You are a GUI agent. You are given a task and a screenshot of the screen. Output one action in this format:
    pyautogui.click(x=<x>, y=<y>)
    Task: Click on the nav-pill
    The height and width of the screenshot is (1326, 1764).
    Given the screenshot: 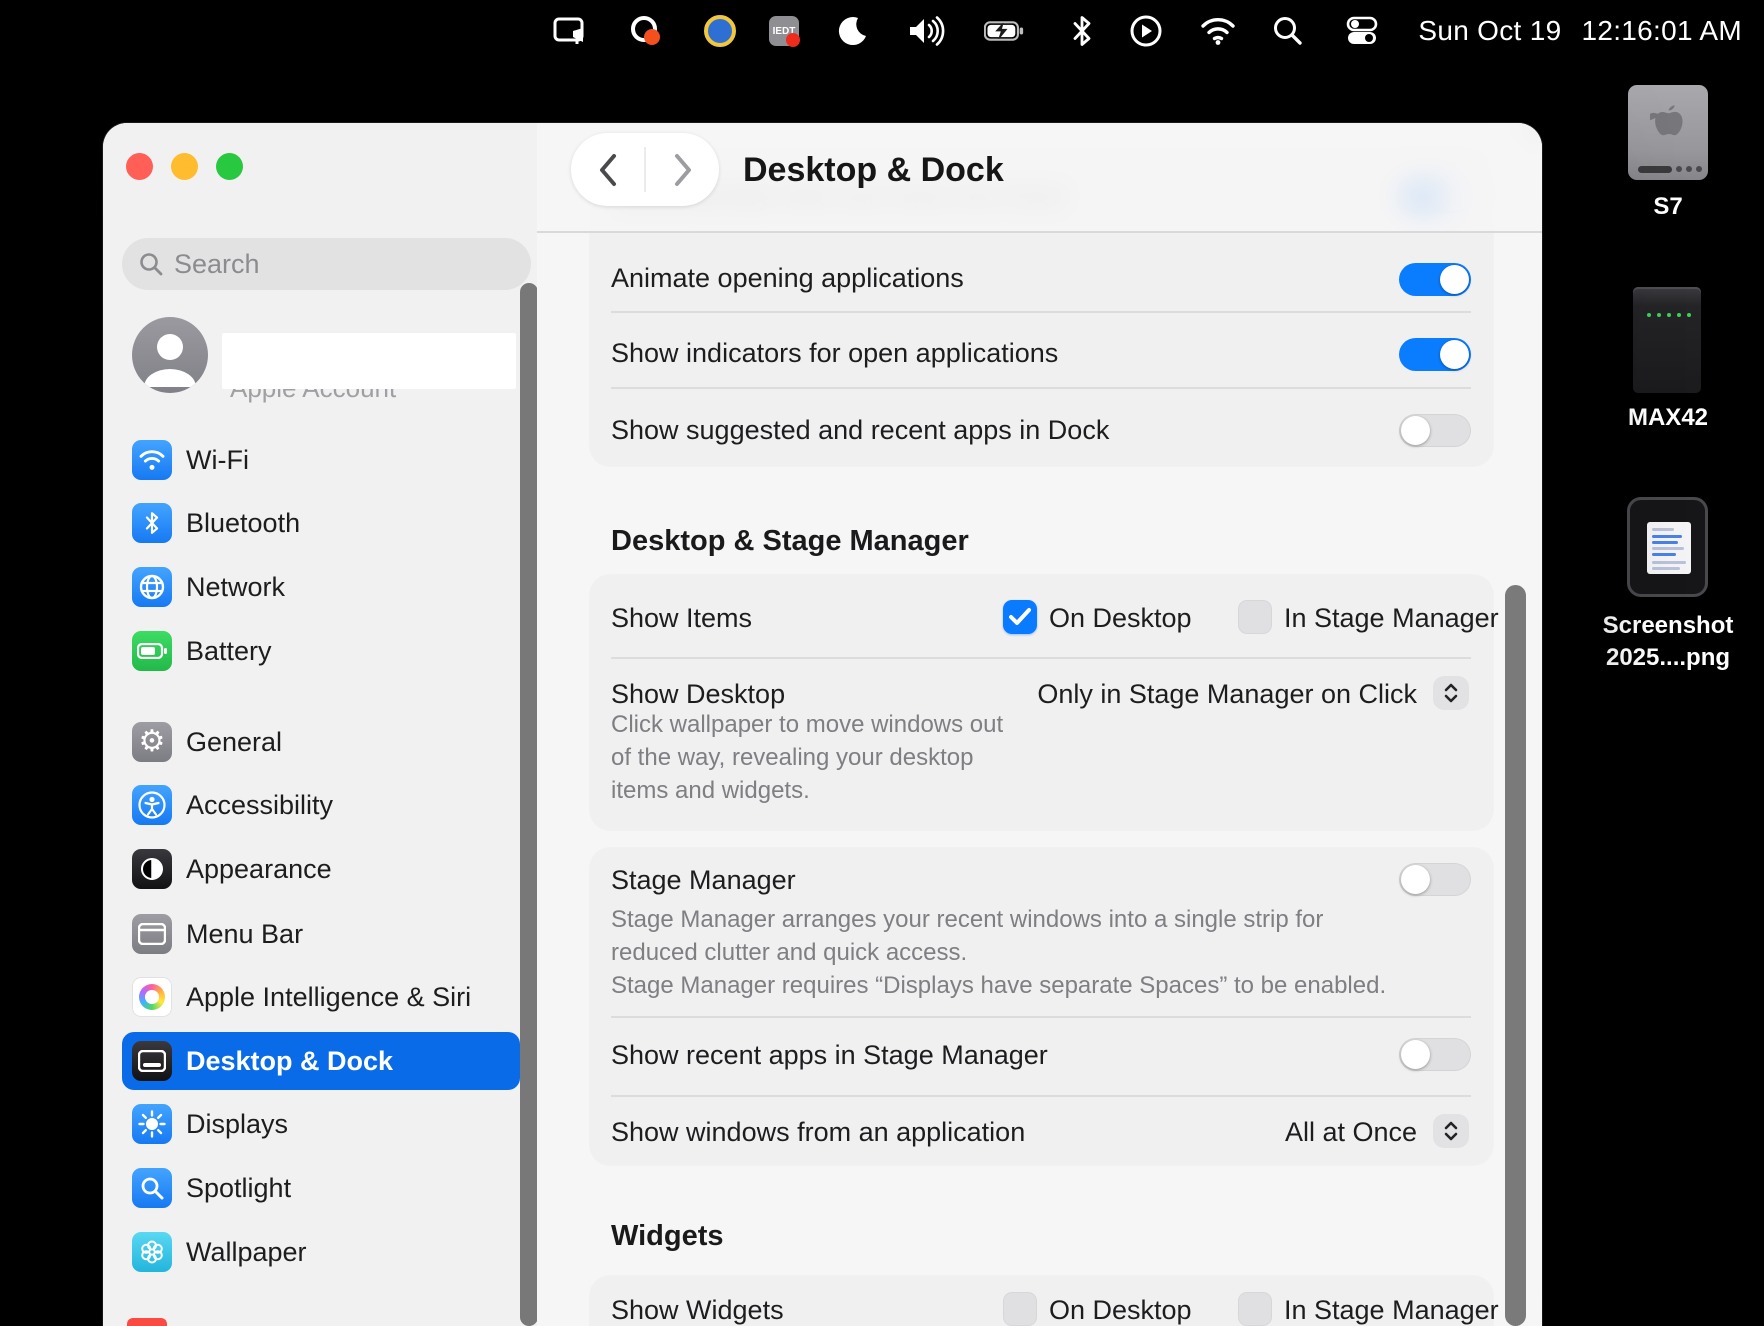 What is the action you would take?
    pyautogui.click(x=645, y=169)
    